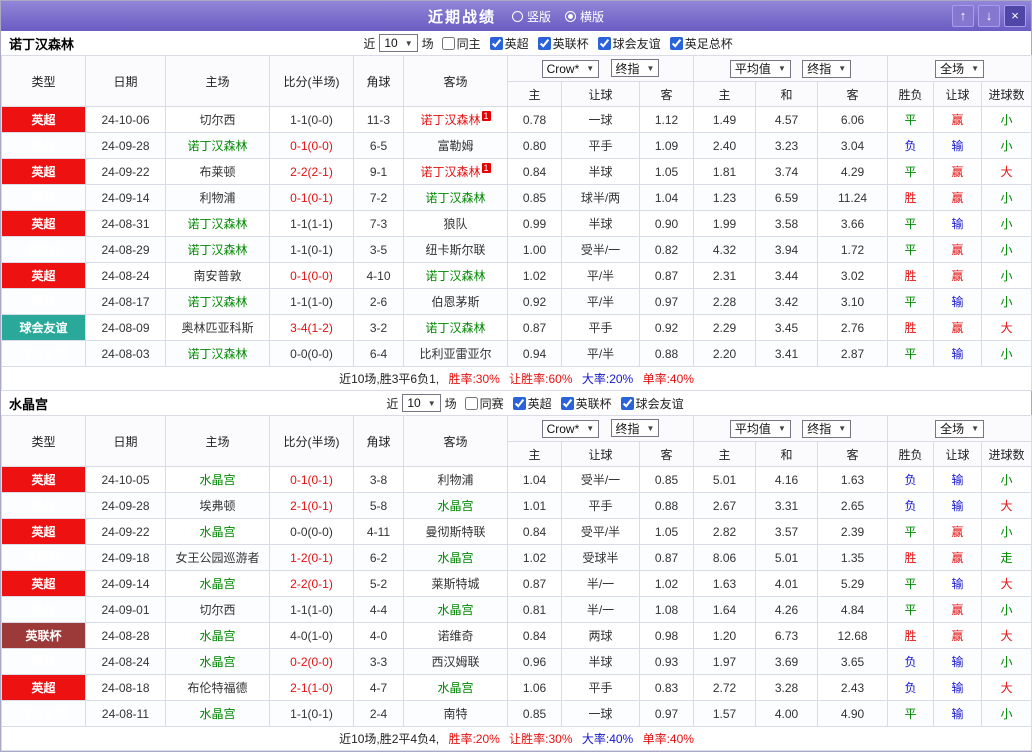  Describe the element at coordinates (125, 635) in the screenshot. I see `match-date: 24-08-28` at that location.